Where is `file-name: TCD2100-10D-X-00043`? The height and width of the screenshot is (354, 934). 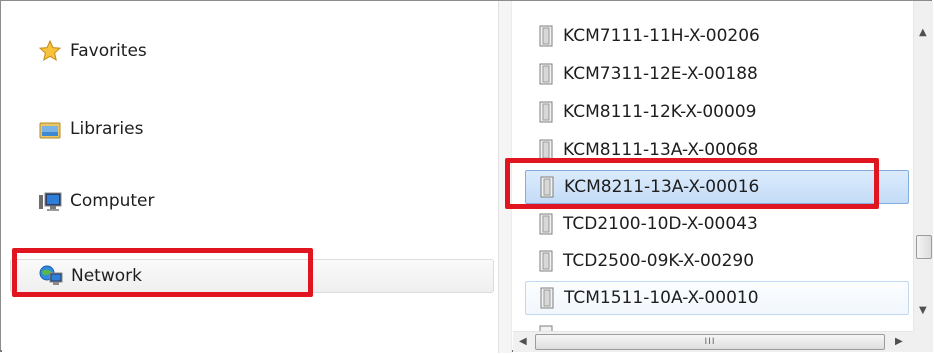
file-name: TCD2100-10D-X-00043 is located at coordinates (660, 224).